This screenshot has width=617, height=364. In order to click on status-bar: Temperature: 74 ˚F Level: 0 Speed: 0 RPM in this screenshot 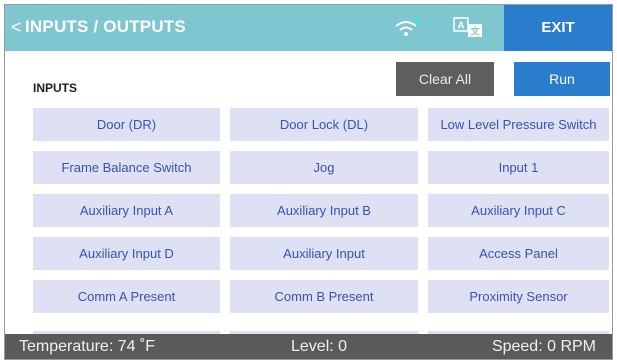, I will do `click(308, 346)`.